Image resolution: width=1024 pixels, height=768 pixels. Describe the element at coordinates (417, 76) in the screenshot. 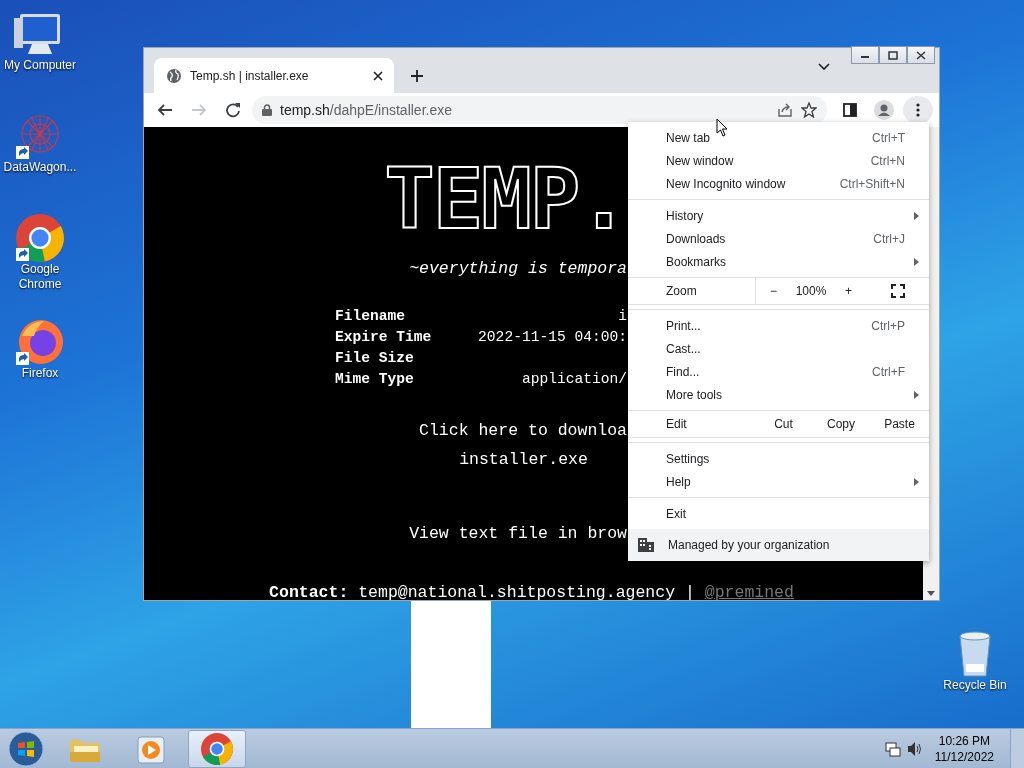

I see `plus-icon` at that location.